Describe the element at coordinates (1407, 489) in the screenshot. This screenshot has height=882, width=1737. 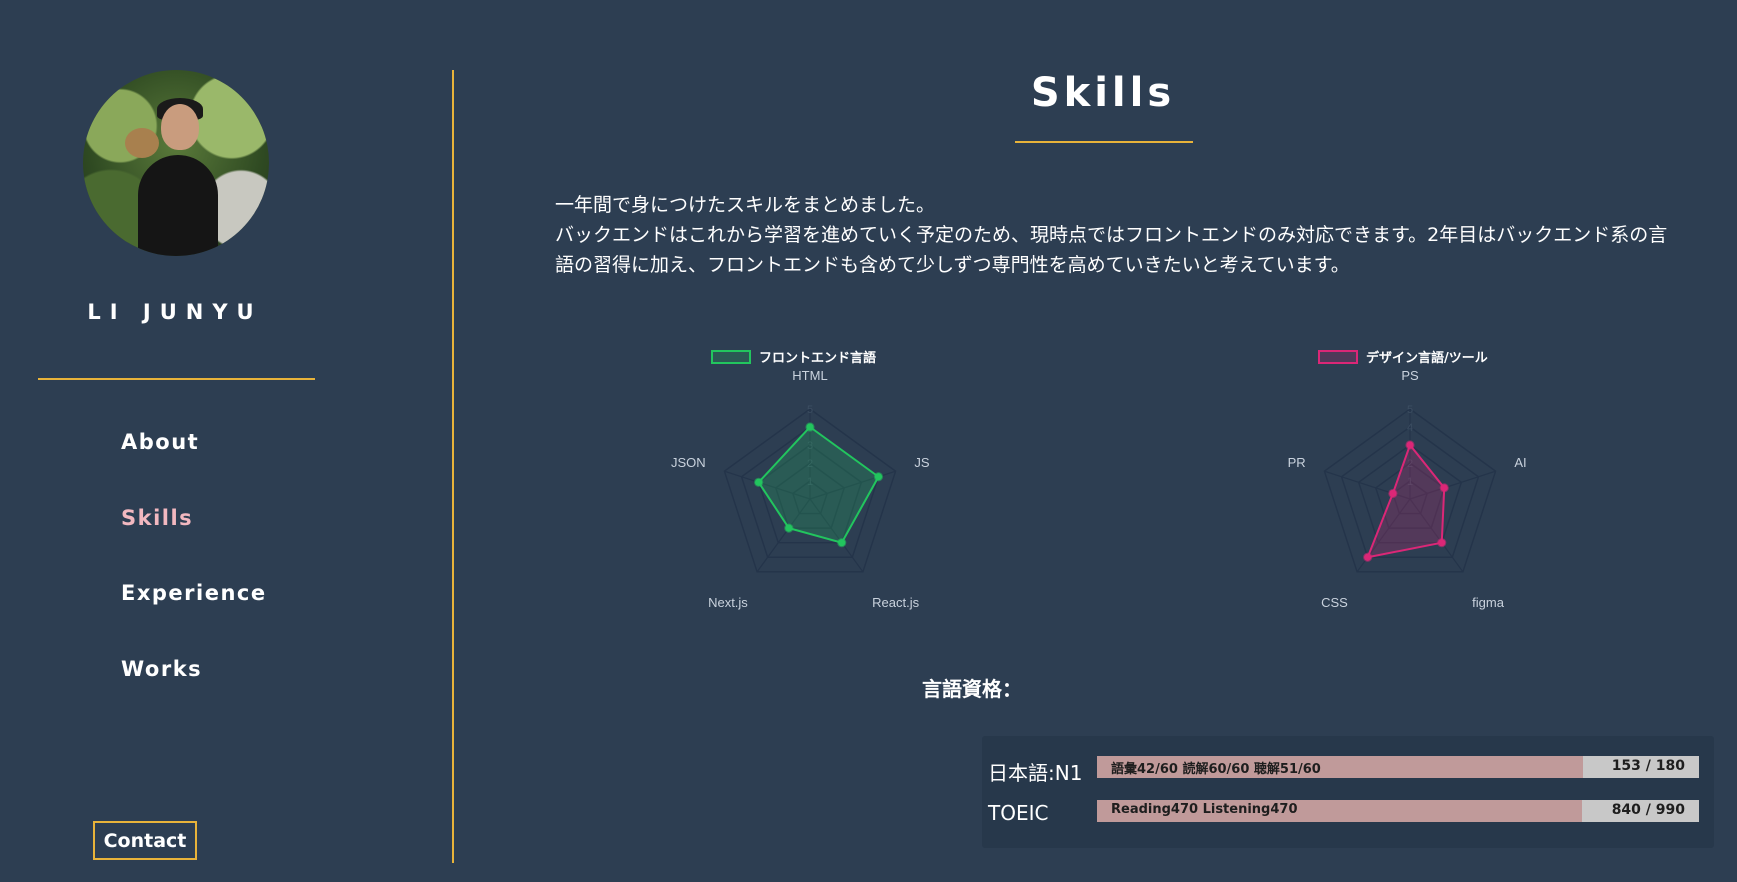
I see `radar-svg-design: 12345PSAIfigmaCSSPR` at that location.